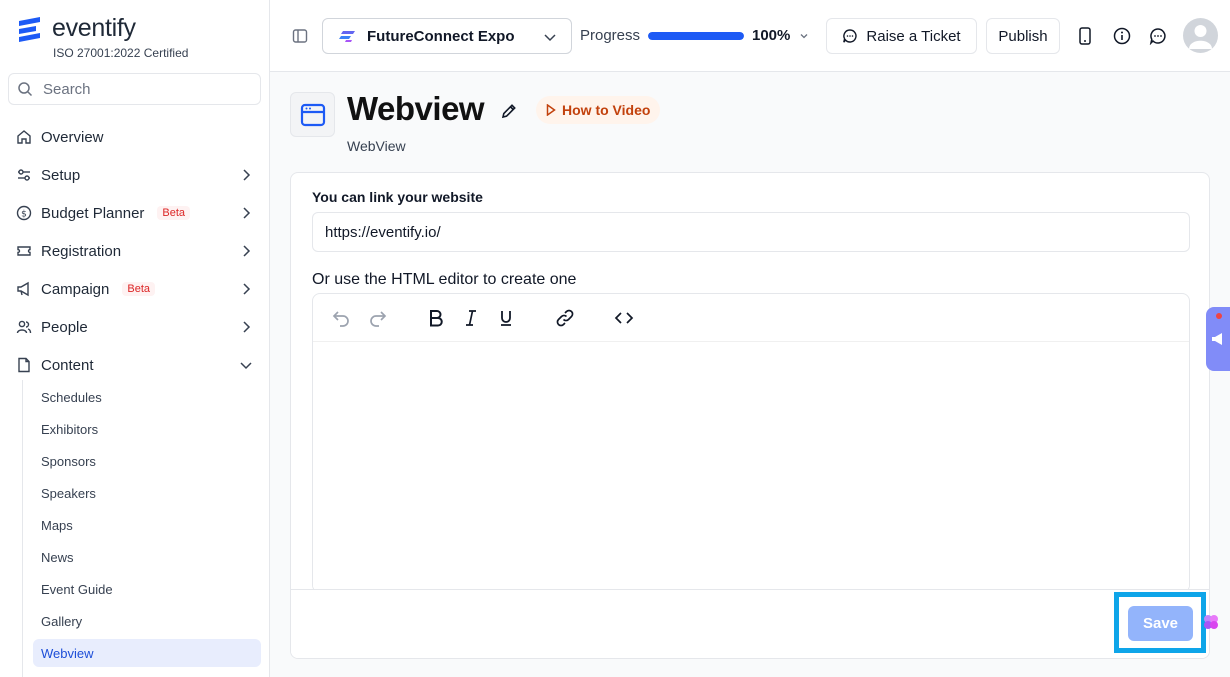  I want to click on event-logo-icon, so click(347, 36).